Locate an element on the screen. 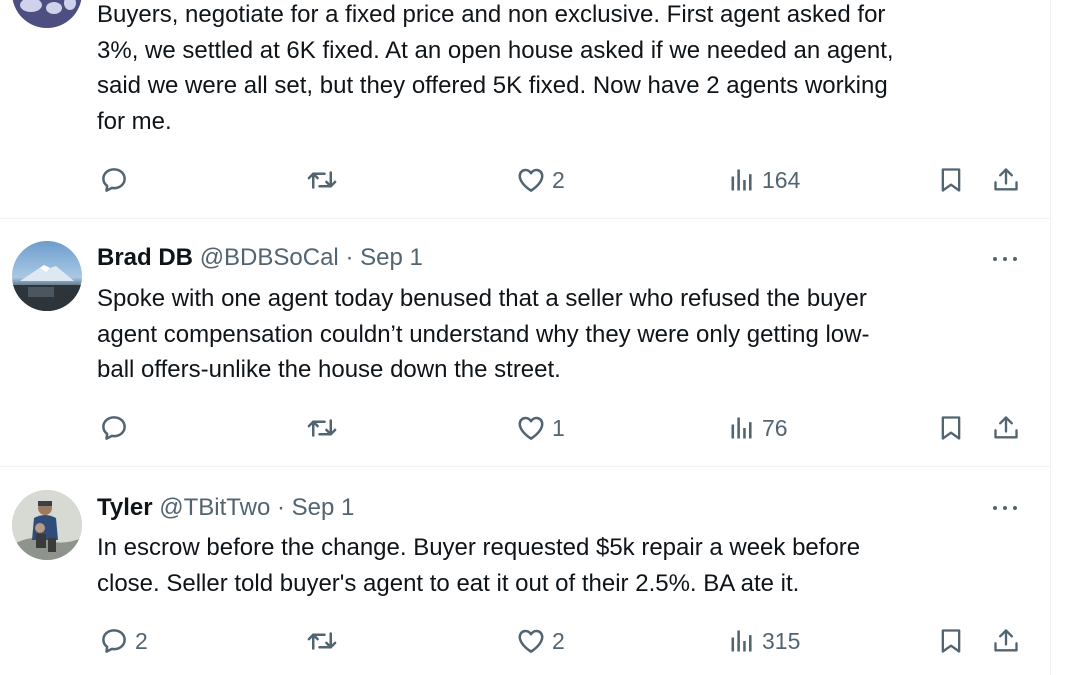 Image resolution: width=1080 pixels, height=675 pixels. tweet-actions: 1 76 is located at coordinates (525, 428).